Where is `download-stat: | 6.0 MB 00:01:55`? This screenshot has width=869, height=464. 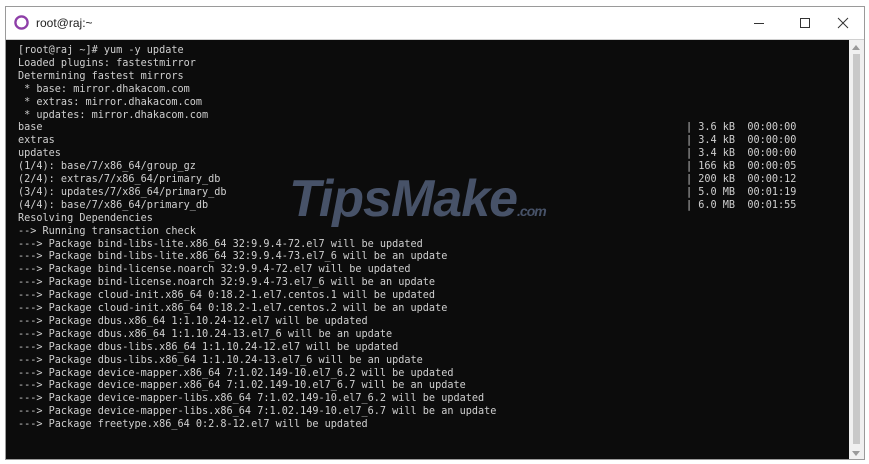 download-stat: | 6.0 MB 00:01:55 is located at coordinates (741, 205).